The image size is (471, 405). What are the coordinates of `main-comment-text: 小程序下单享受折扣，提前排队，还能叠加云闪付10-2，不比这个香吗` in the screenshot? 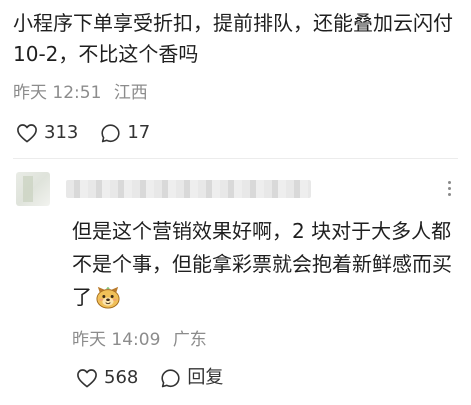 It's located at (233, 38).